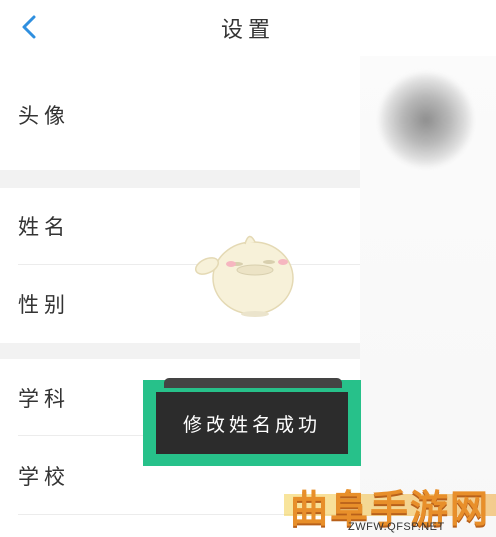  What do you see at coordinates (426, 120) in the screenshot?
I see `avatar` at bounding box center [426, 120].